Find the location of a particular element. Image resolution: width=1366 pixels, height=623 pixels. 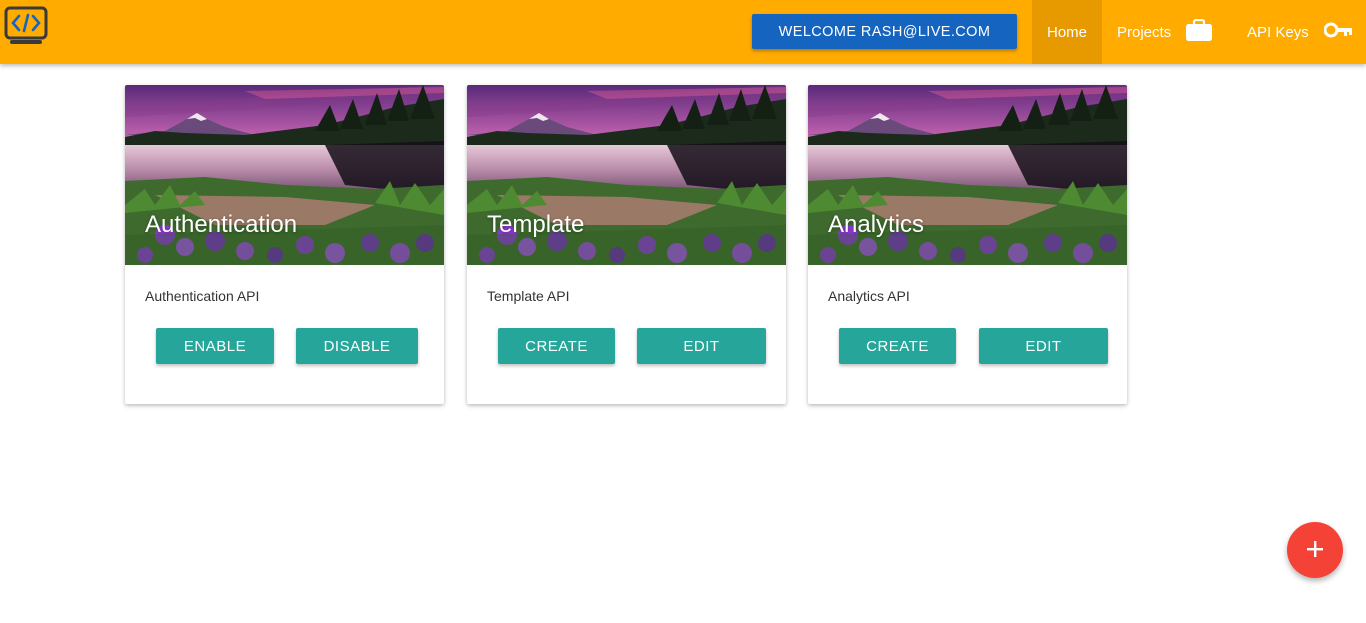

nav-item-label: Home is located at coordinates (1066, 32).